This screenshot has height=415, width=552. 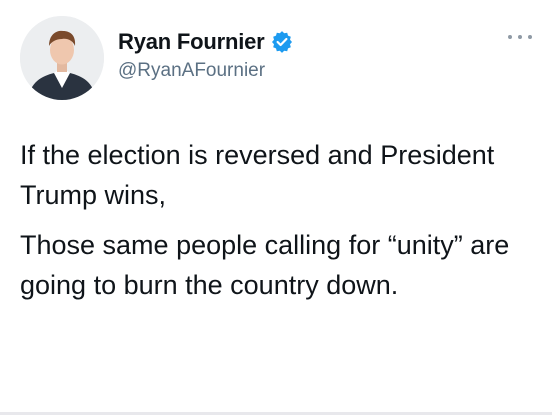 I want to click on name-row: Ryan Fournier, so click(x=205, y=42).